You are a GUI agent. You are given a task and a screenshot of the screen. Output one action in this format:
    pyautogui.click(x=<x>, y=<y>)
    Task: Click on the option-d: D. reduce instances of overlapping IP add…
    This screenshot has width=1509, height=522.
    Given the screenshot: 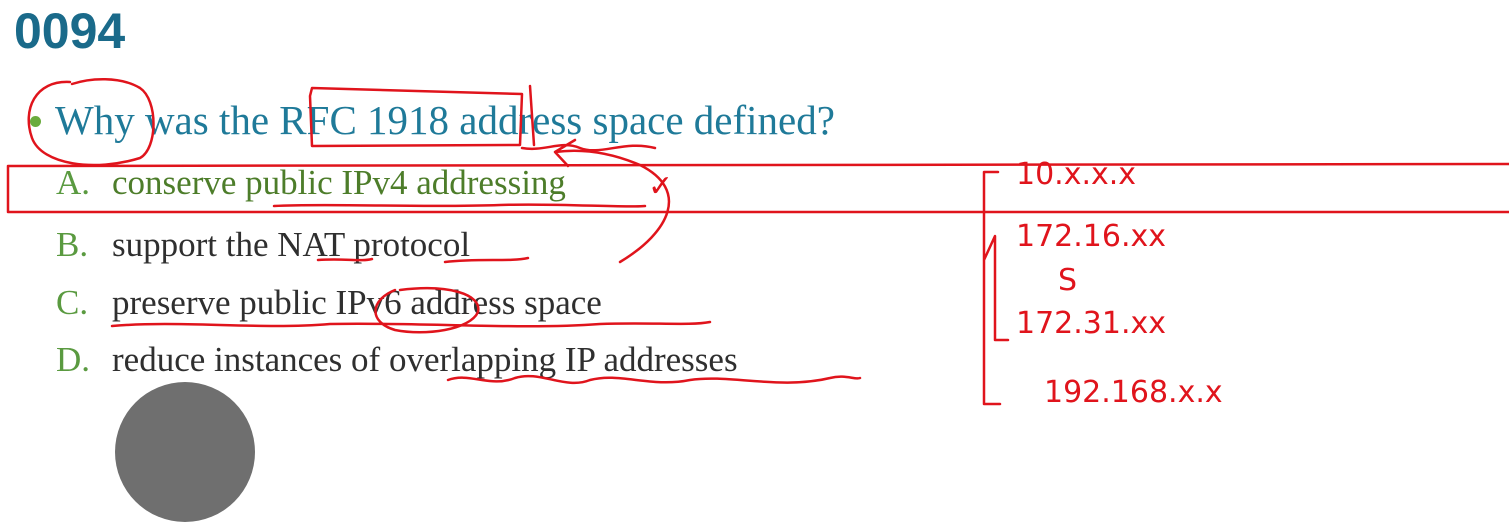 What is the action you would take?
    pyautogui.click(x=397, y=360)
    